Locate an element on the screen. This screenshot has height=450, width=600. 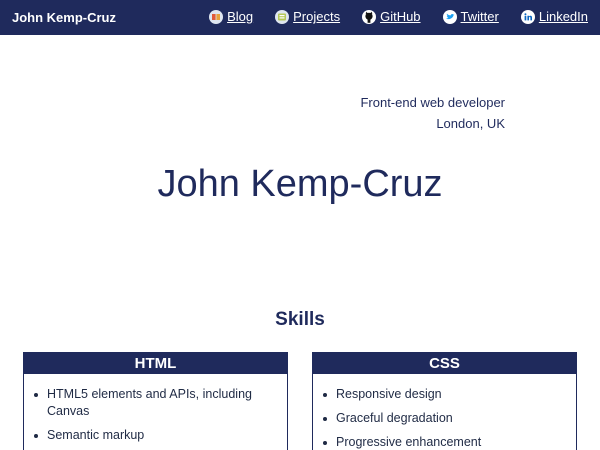
github-icon is located at coordinates (369, 17).